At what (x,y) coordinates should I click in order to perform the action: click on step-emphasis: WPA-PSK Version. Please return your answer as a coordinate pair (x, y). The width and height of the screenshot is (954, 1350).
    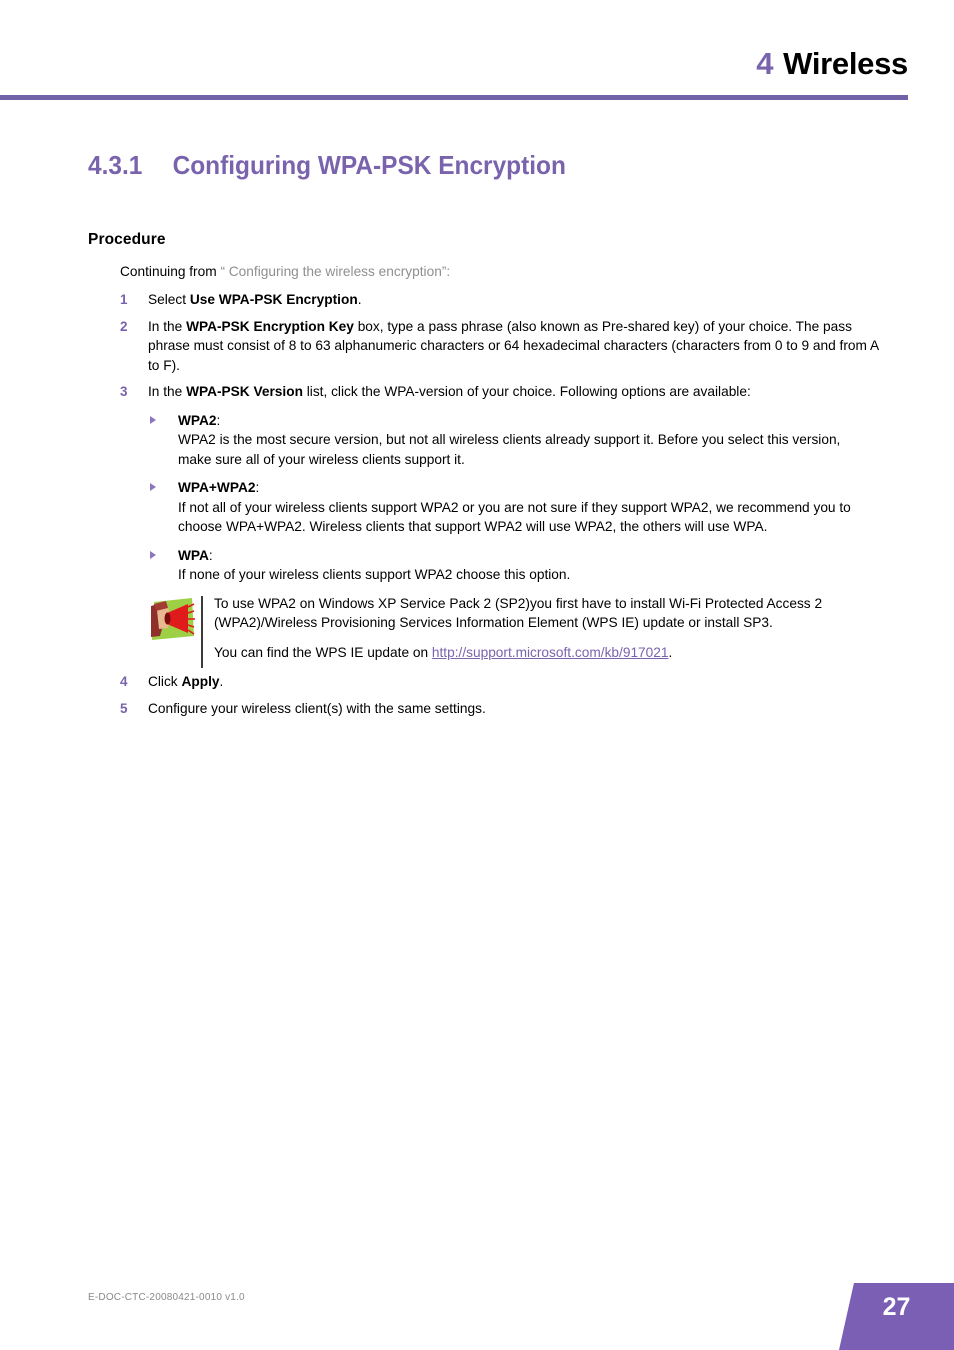
    Looking at the image, I should click on (244, 391).